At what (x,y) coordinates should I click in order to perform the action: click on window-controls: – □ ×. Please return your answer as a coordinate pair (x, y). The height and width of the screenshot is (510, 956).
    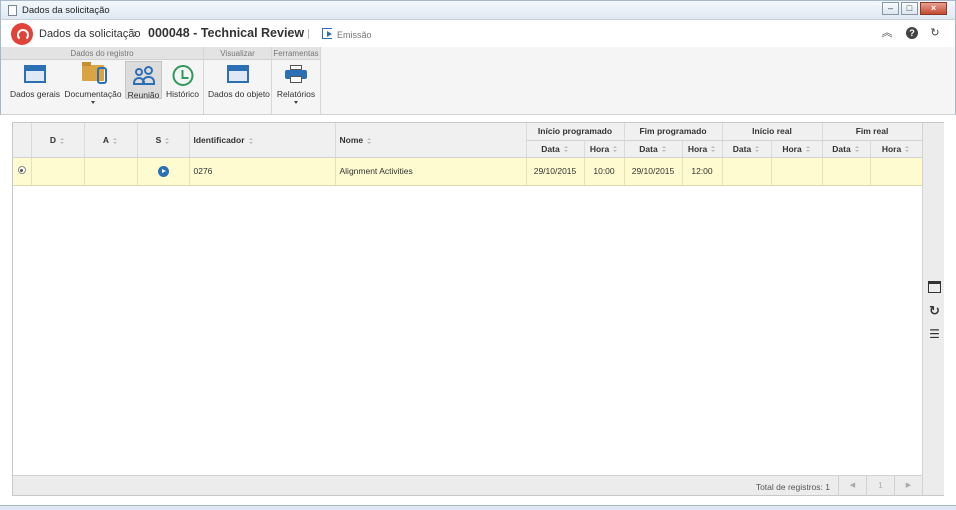
    Looking at the image, I should click on (913, 8).